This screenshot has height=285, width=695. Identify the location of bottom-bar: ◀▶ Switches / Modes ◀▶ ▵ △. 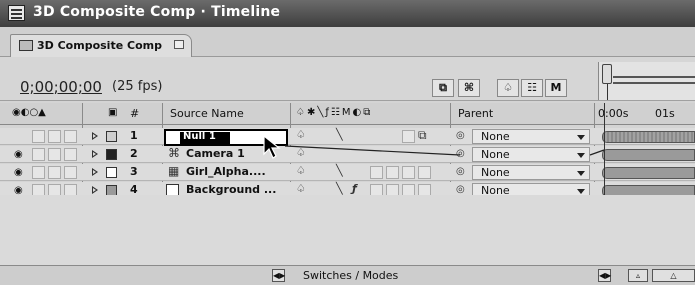
(347, 275).